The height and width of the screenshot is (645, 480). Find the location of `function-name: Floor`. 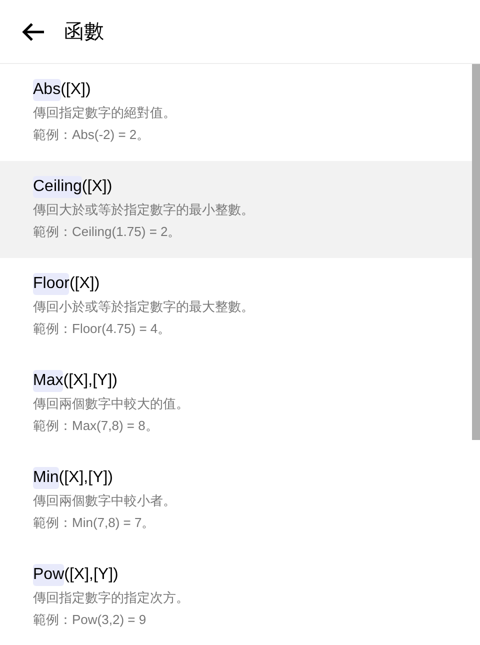

function-name: Floor is located at coordinates (51, 284).